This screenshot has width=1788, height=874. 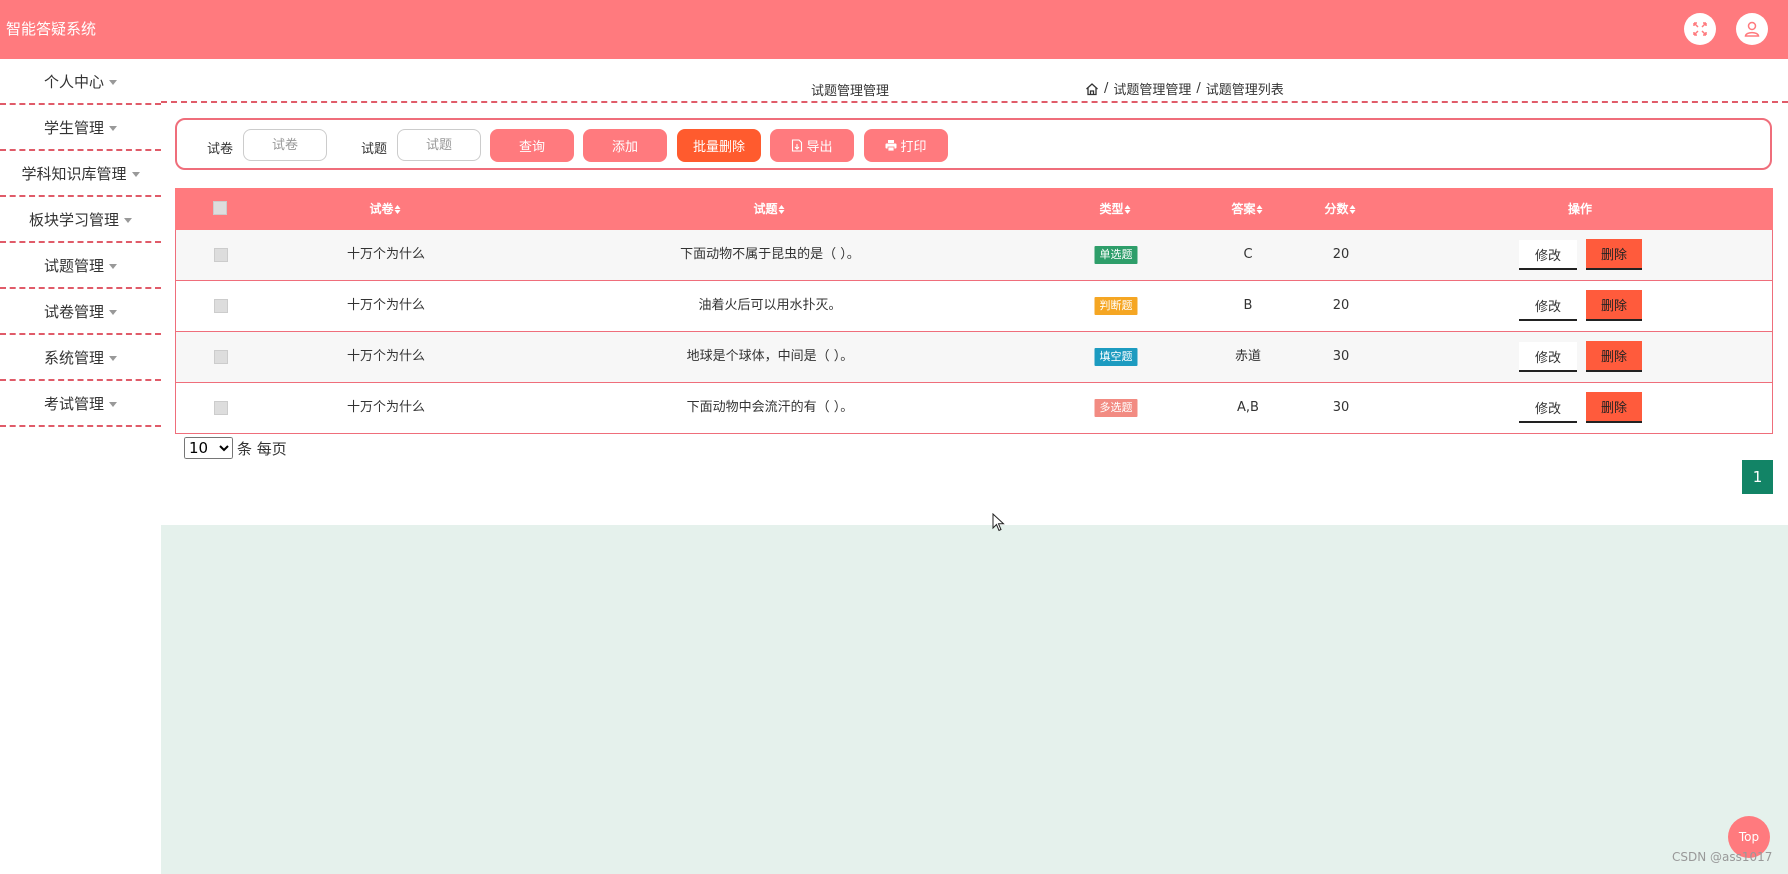 I want to click on column-header-question: 试题, so click(x=769, y=209).